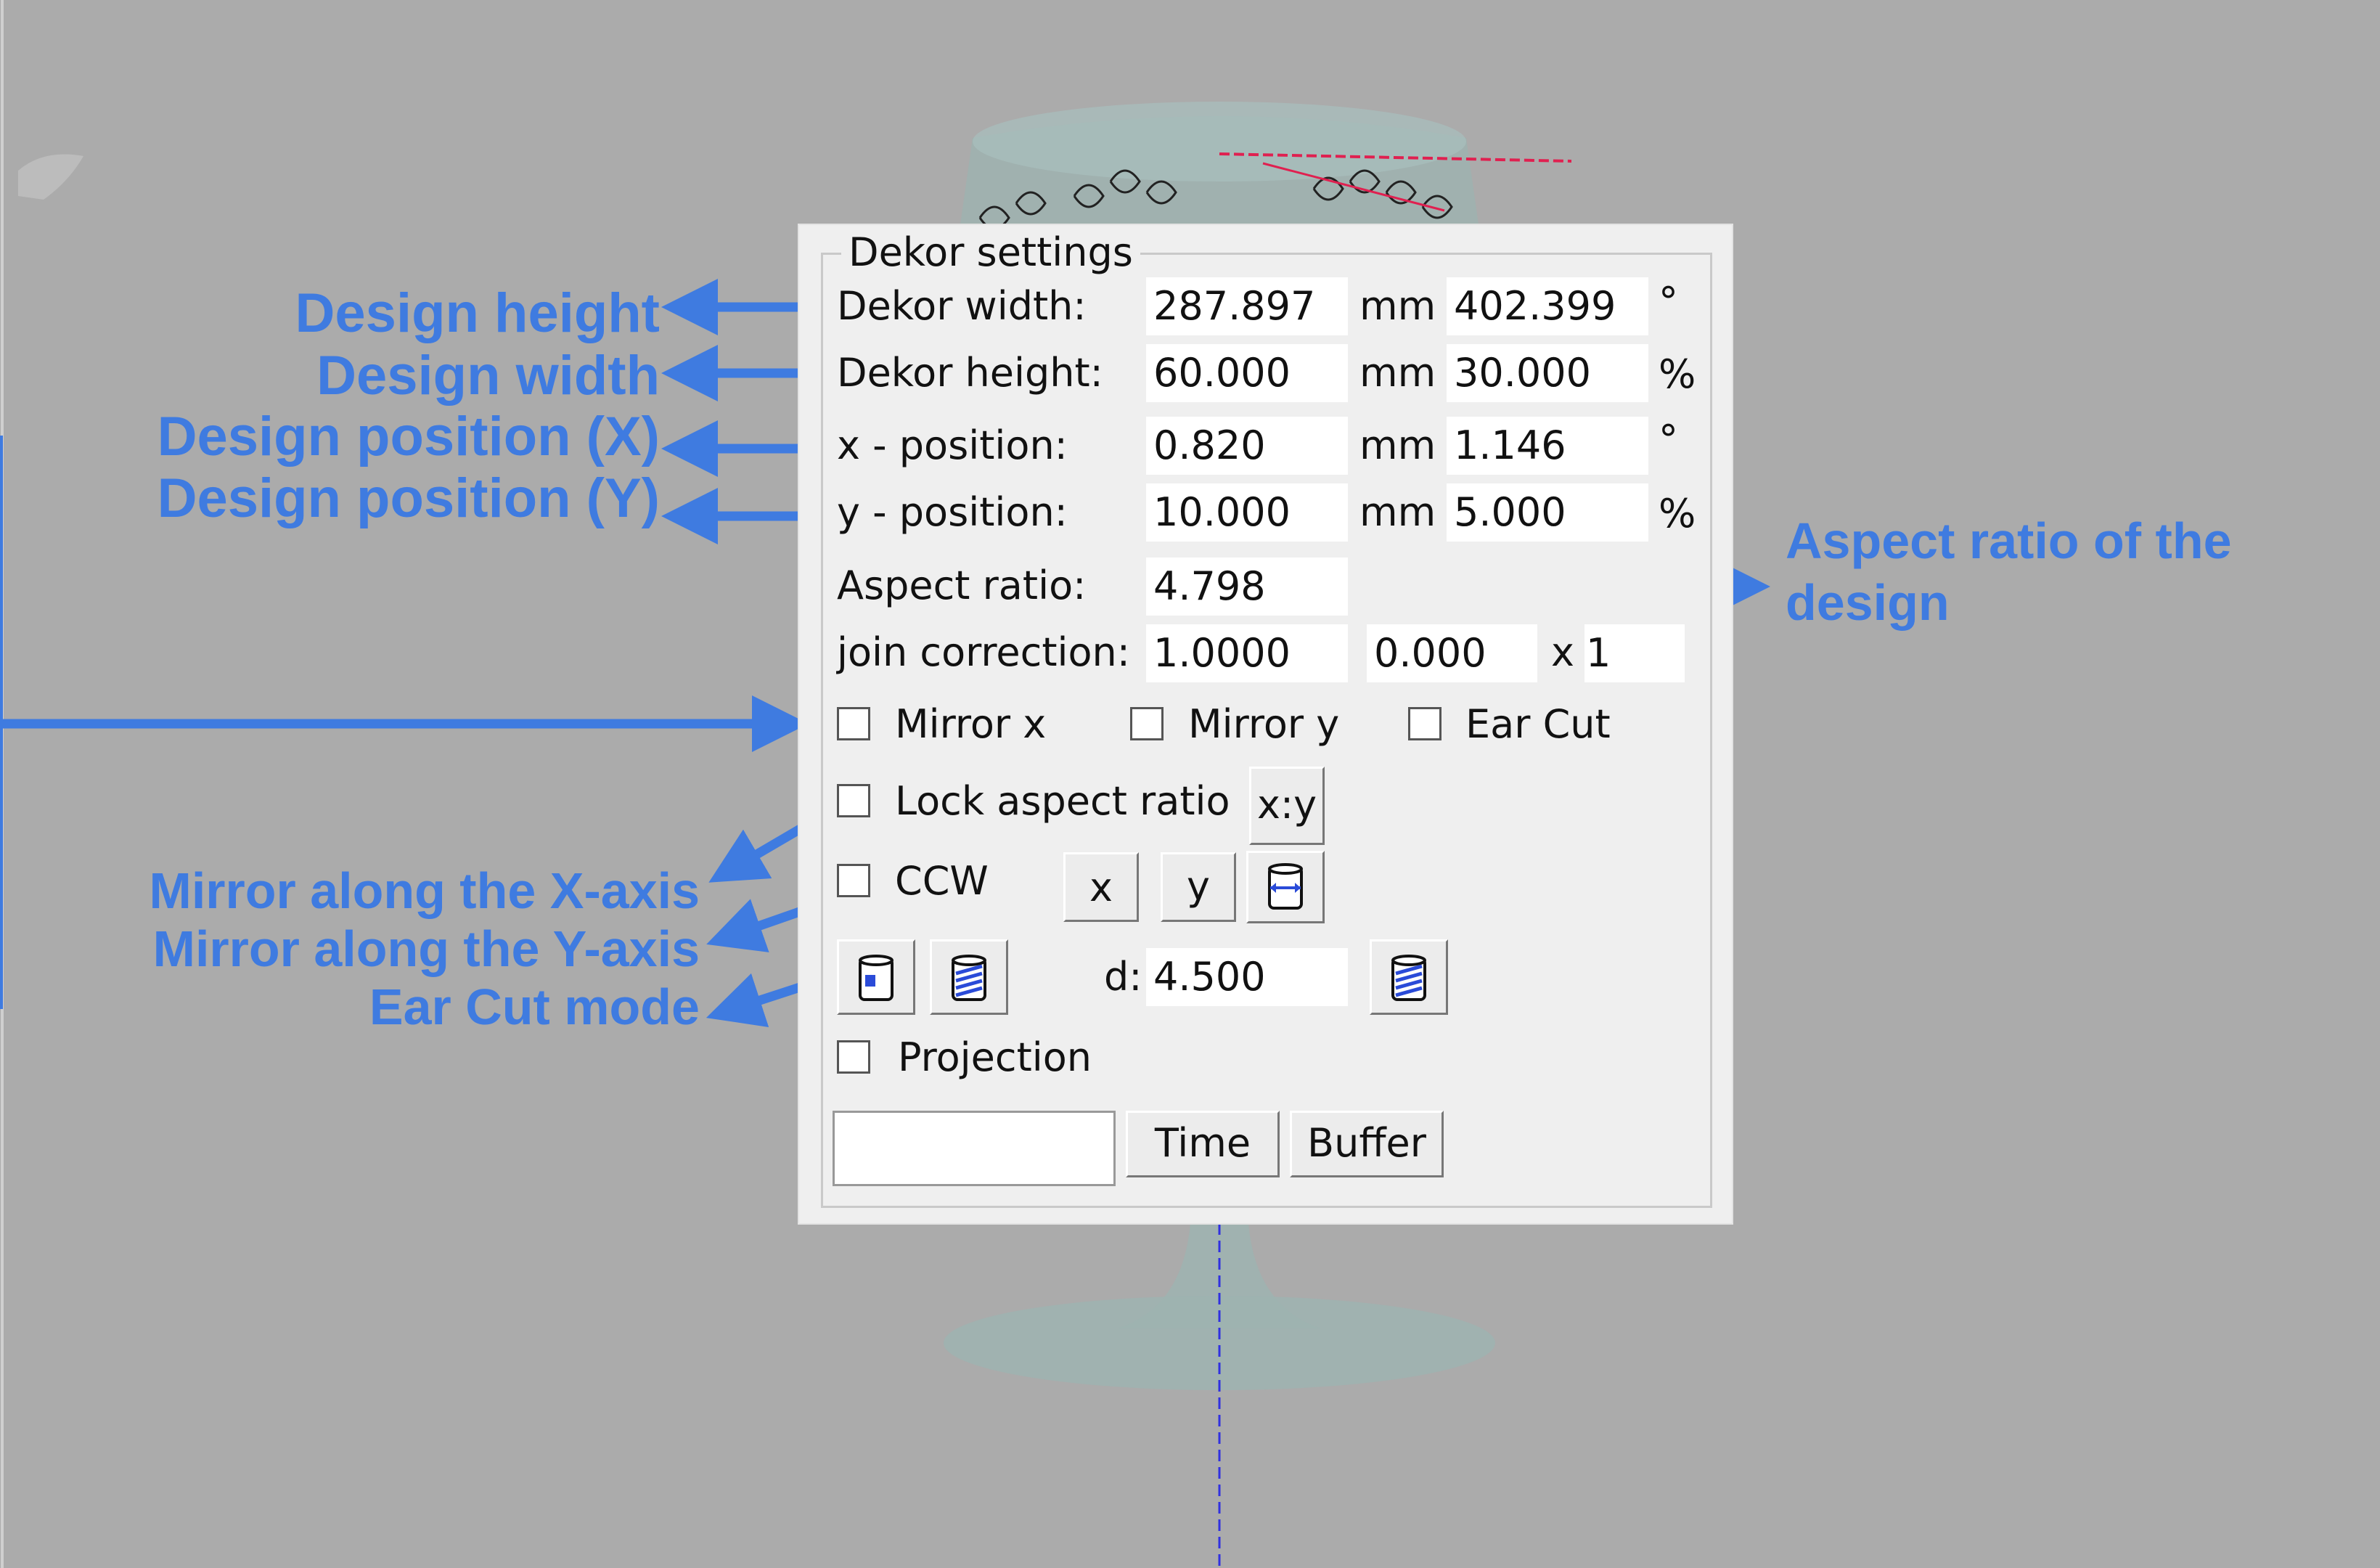  What do you see at coordinates (1397, 306) in the screenshot?
I see `dekor-width-unit-mm: mm` at bounding box center [1397, 306].